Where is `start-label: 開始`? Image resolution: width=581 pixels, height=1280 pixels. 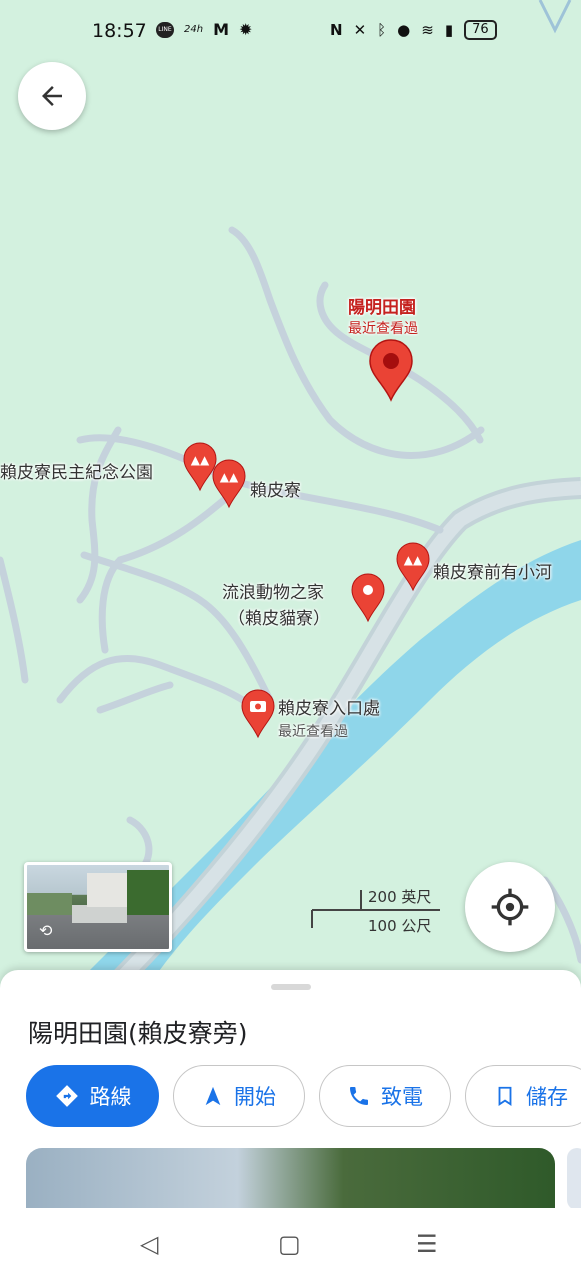 start-label: 開始 is located at coordinates (255, 1097).